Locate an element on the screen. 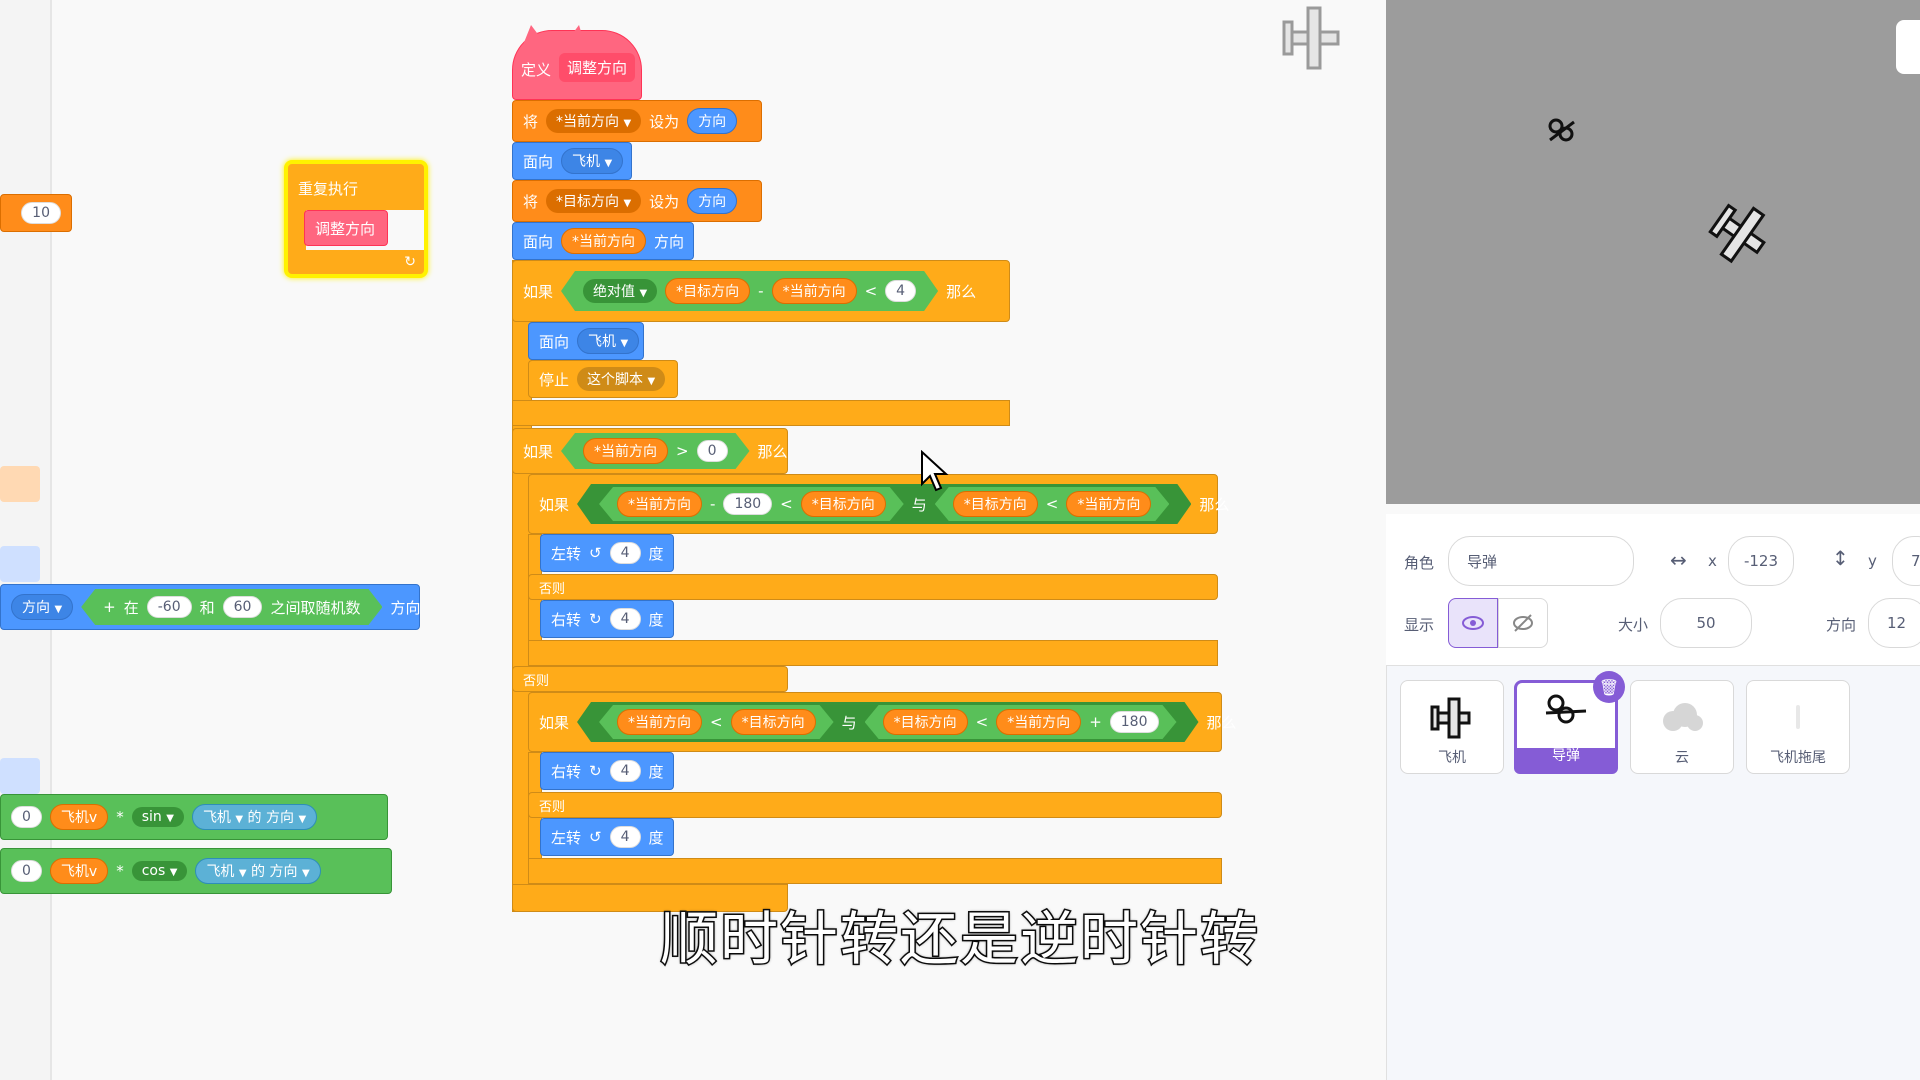 The image size is (1920, 1080). sprite-name-input: 导弹 is located at coordinates (1541, 561).